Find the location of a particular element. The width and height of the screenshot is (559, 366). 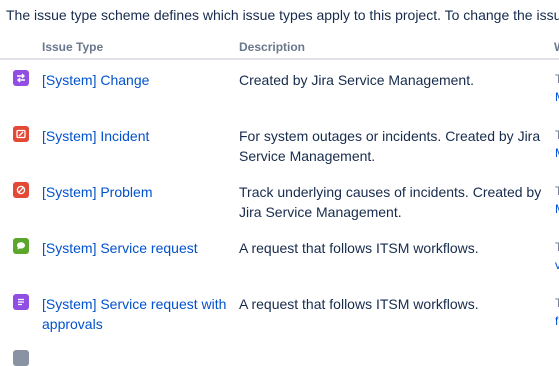

change-icon is located at coordinates (21, 78).